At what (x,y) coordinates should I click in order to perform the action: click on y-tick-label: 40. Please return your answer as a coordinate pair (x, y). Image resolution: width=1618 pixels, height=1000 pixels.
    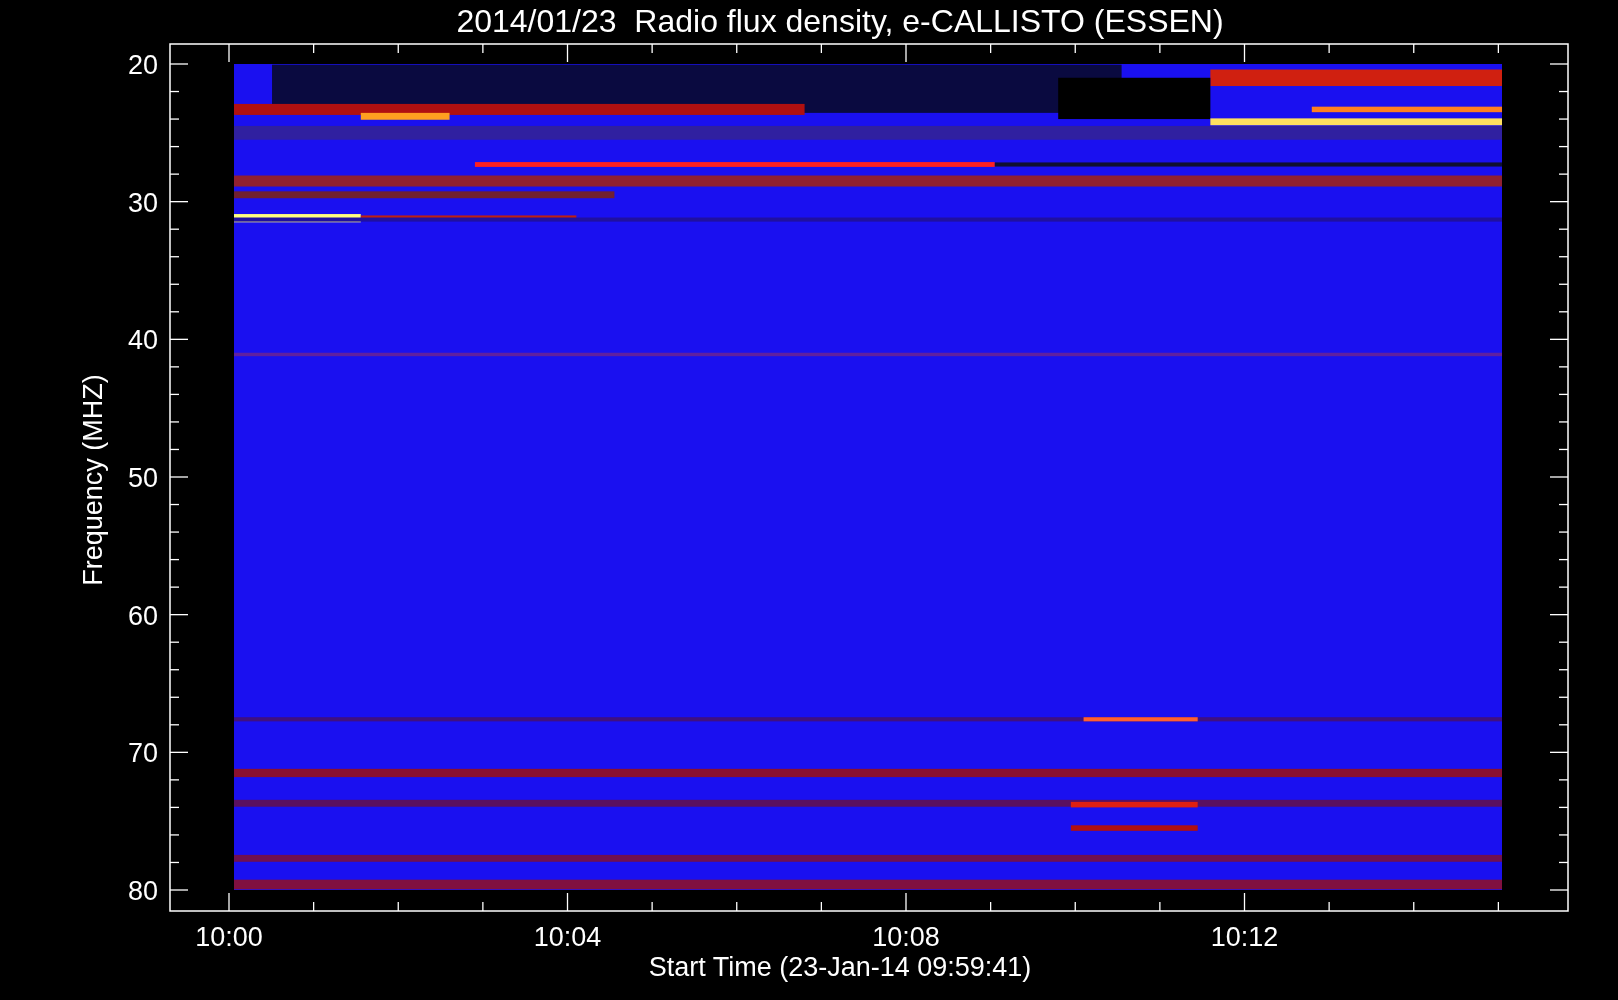
    Looking at the image, I should click on (142, 340).